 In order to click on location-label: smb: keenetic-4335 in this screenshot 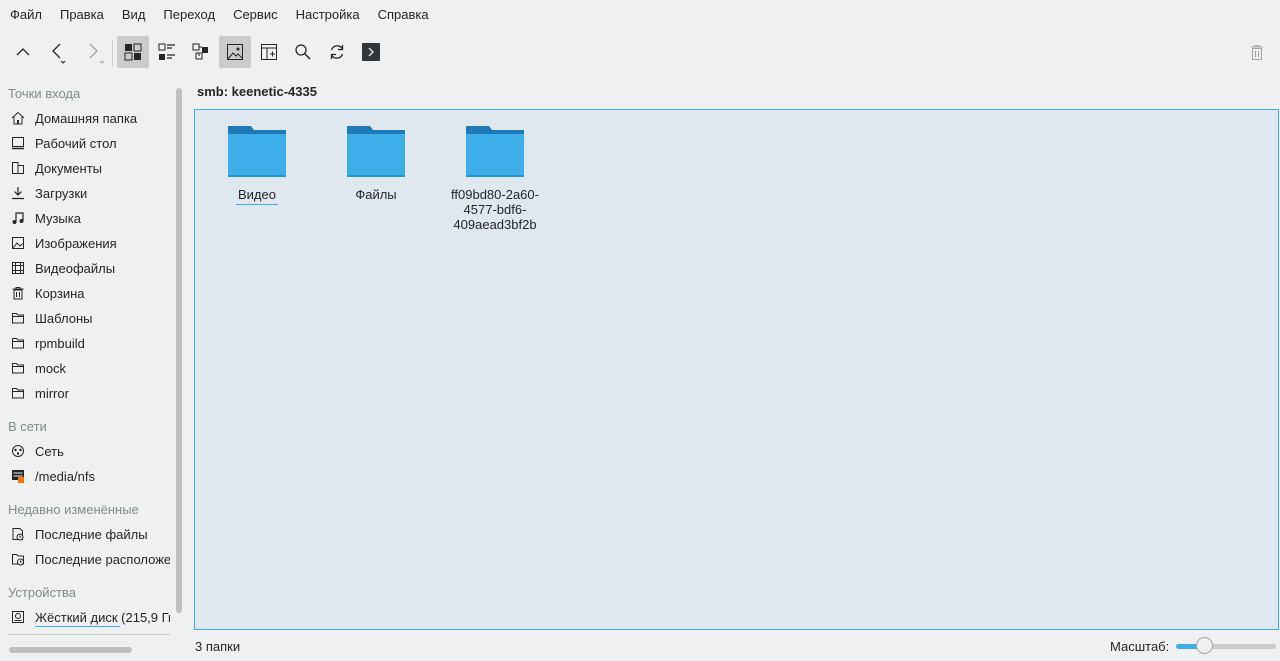, I will do `click(257, 91)`.